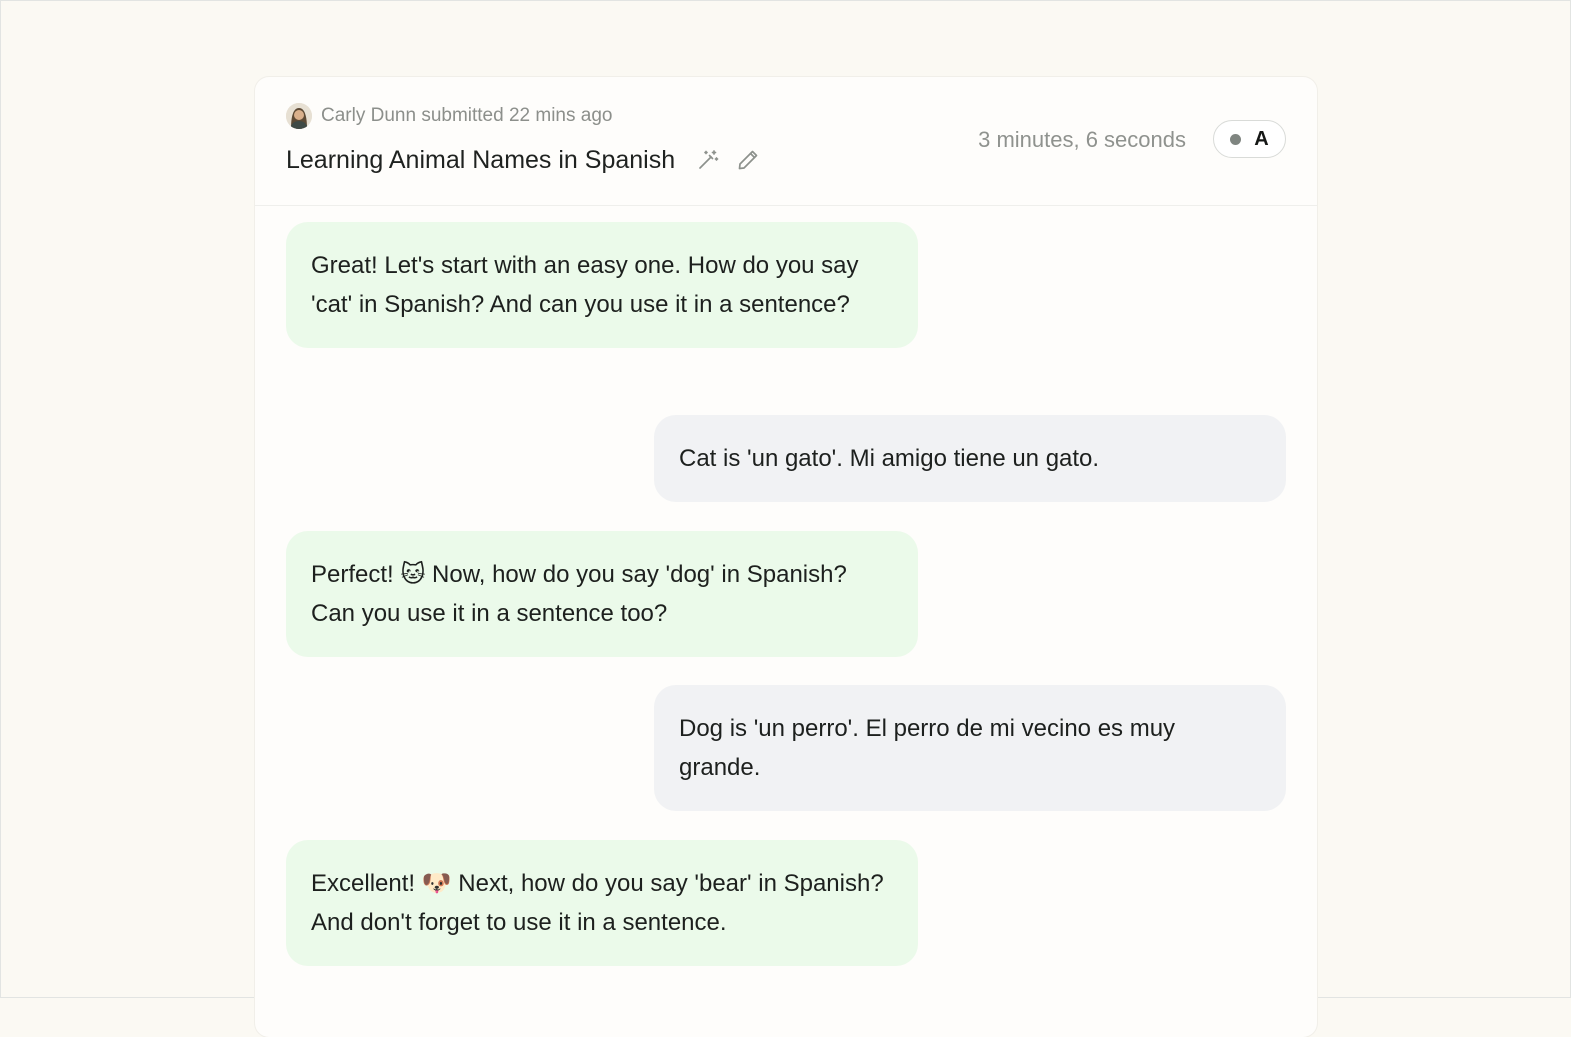  What do you see at coordinates (1236, 139) in the screenshot?
I see `status-dot-icon` at bounding box center [1236, 139].